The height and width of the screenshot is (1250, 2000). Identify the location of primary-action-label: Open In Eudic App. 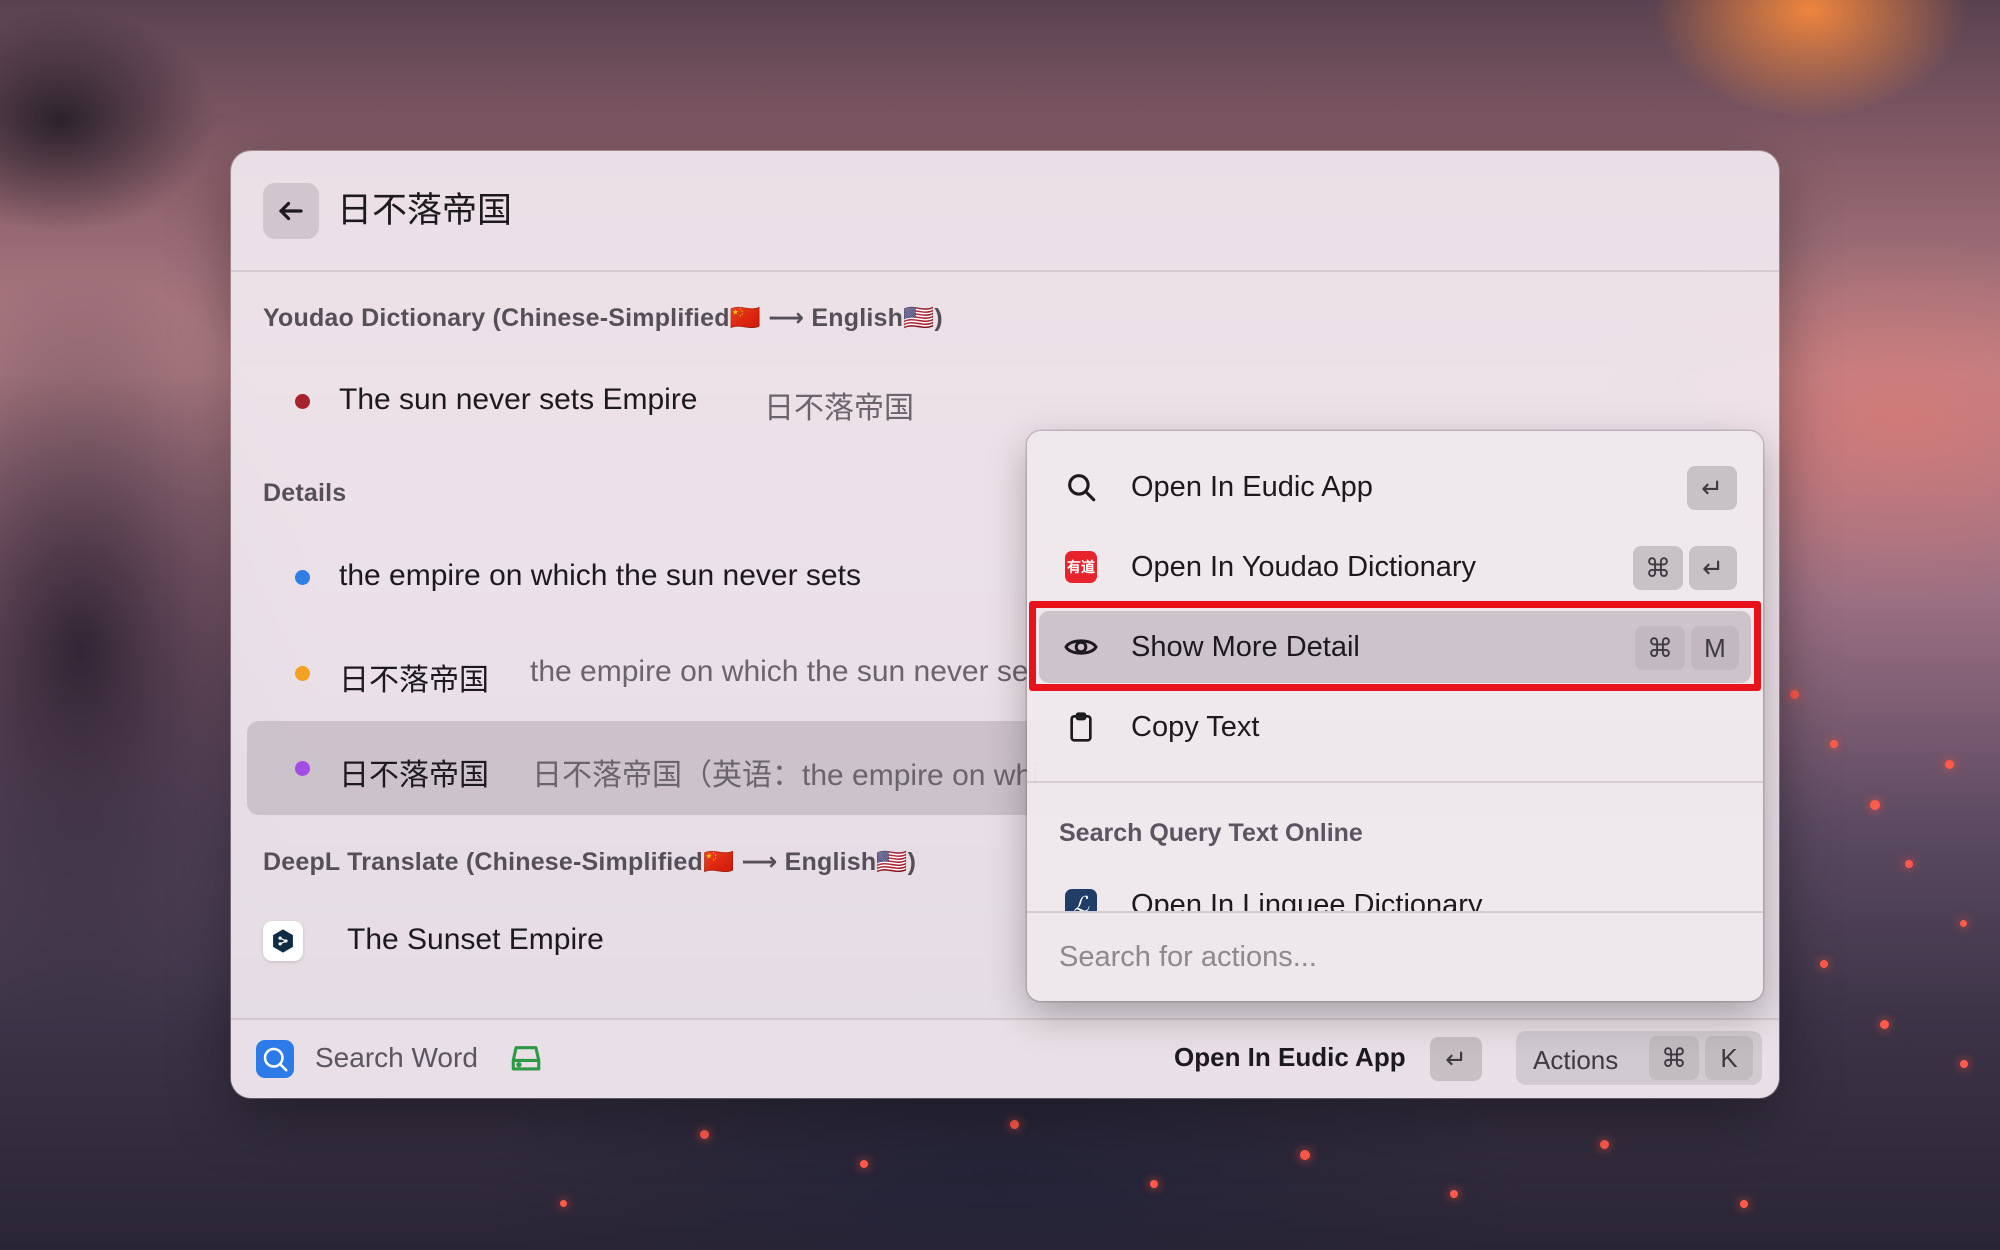
(1290, 1057).